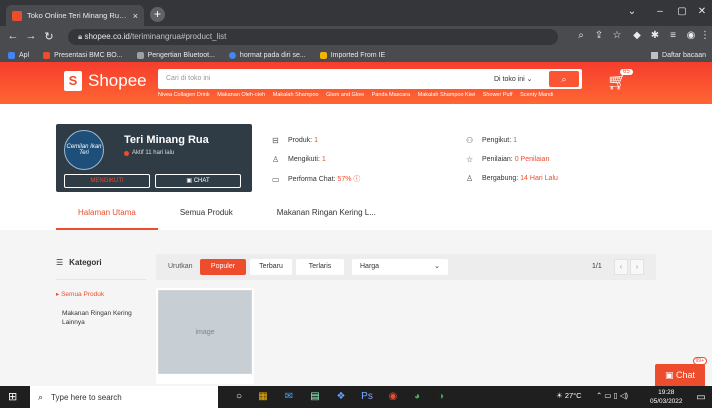  I want to click on minimize-icon: –, so click(660, 11).